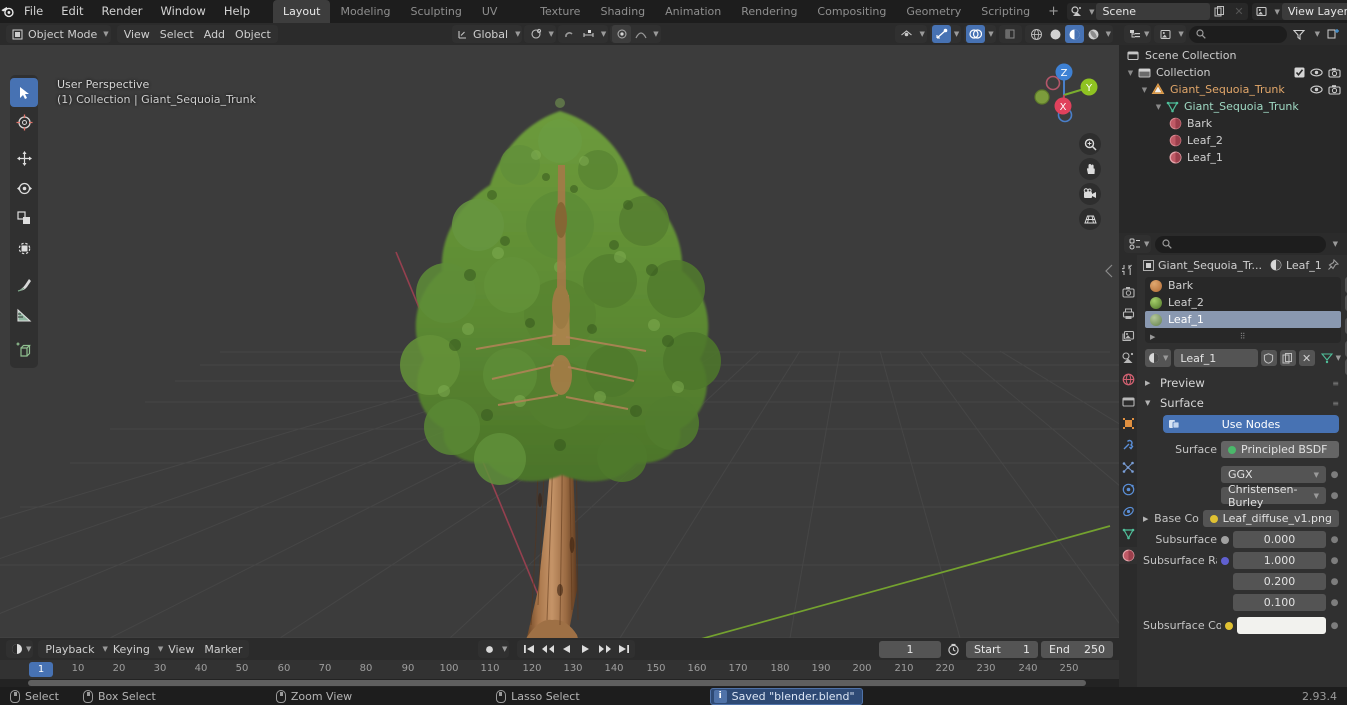 The height and width of the screenshot is (705, 1347). I want to click on display-mode-selector: ▼, so click(1170, 34).